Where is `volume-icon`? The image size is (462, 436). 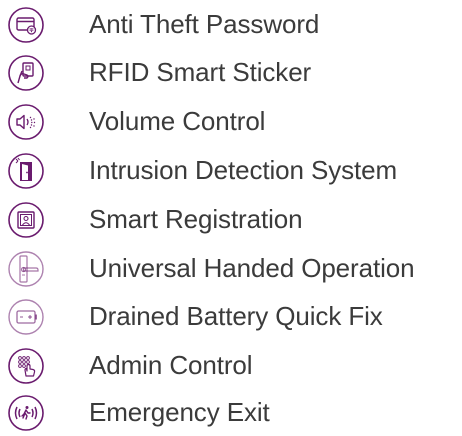
volume-icon is located at coordinates (26, 122).